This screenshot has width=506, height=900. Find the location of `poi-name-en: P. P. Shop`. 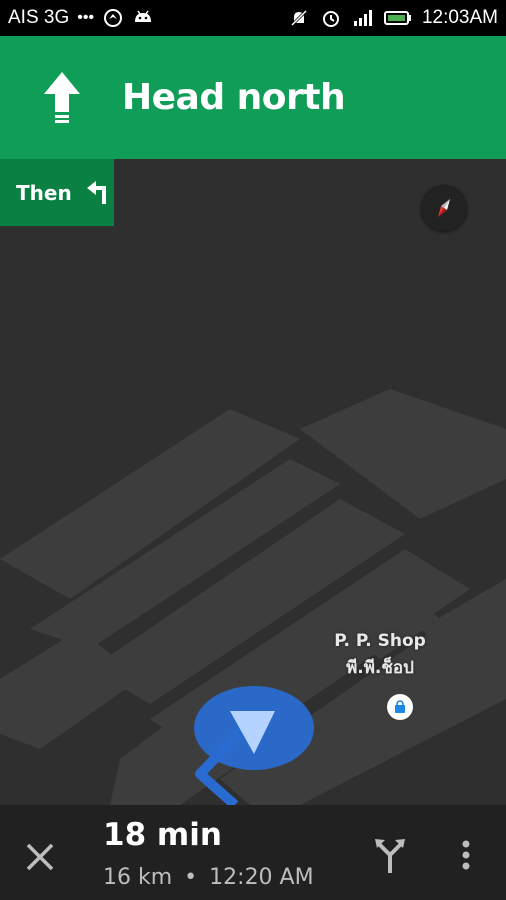

poi-name-en: P. P. Shop is located at coordinates (380, 641).